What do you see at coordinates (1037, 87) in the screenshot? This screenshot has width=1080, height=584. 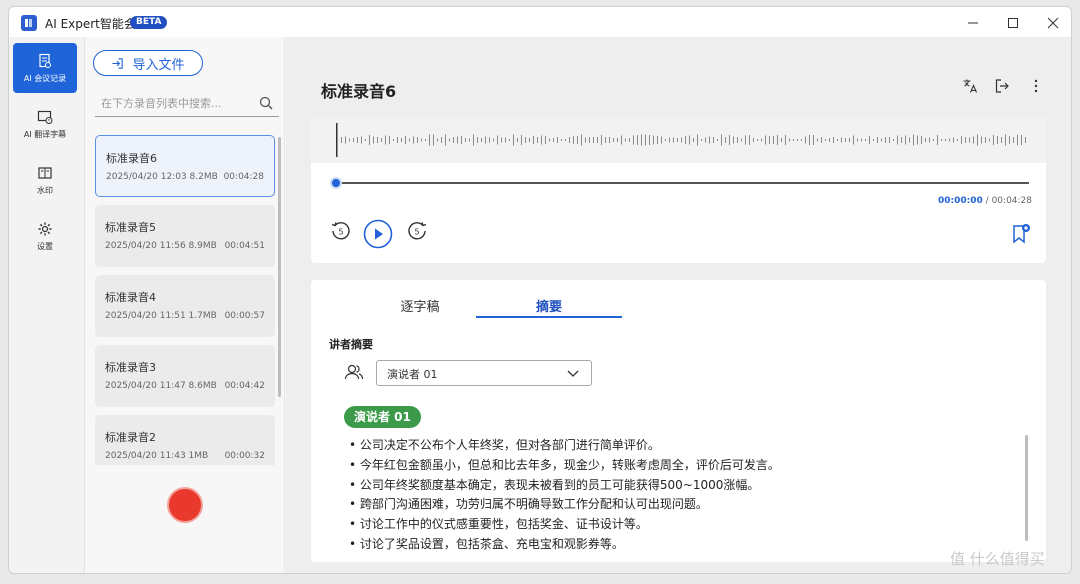 I see `more-options-button` at bounding box center [1037, 87].